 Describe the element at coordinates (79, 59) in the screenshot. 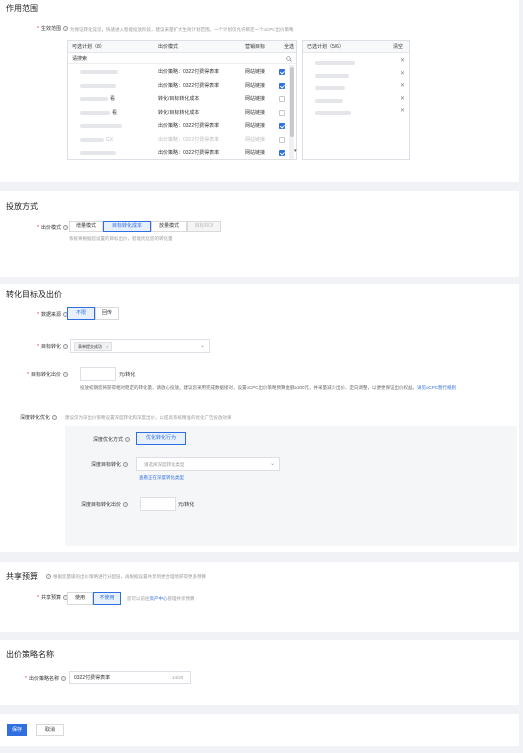

I see `plan-search-input: 请搜索` at that location.